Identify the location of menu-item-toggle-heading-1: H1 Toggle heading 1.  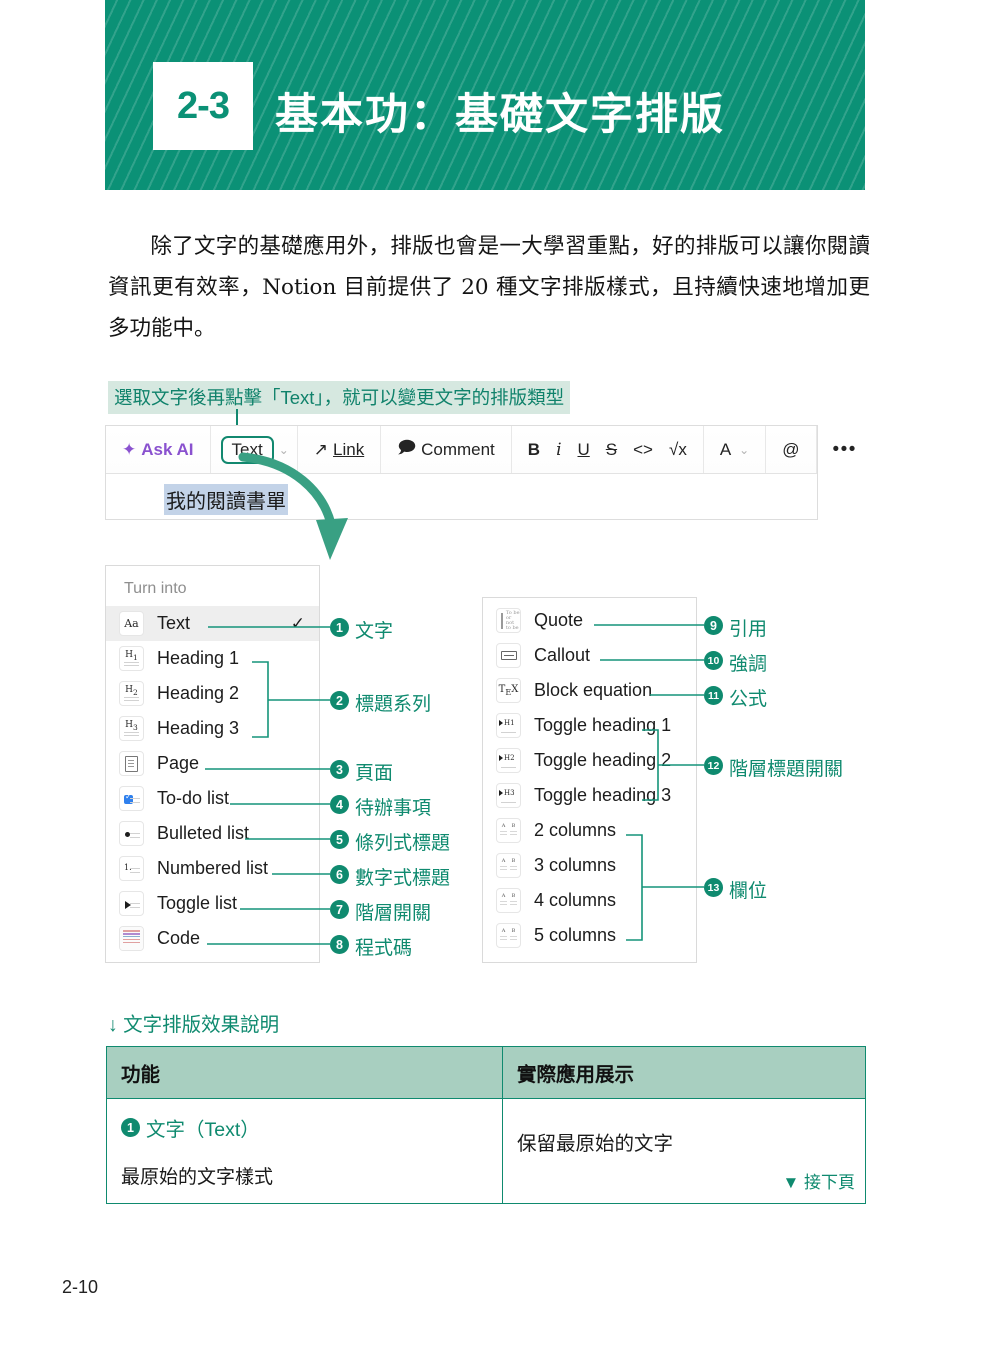
(589, 725).